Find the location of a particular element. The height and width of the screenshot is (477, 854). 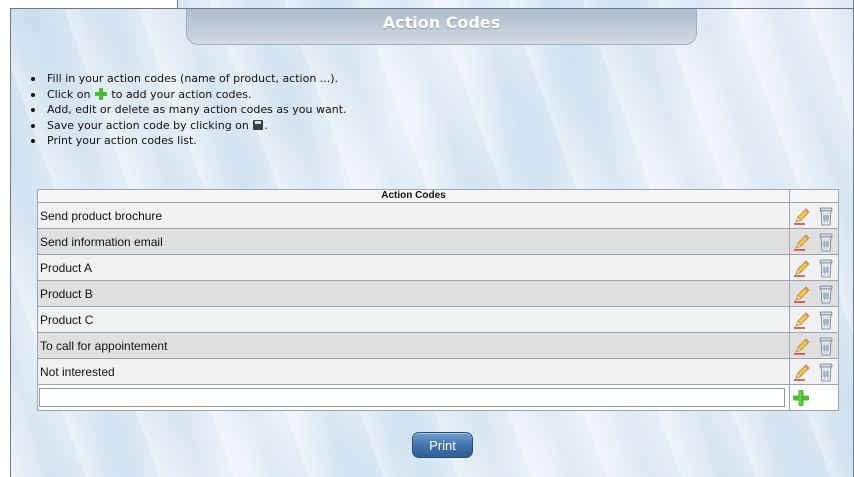

page-title: Action Codes is located at coordinates (441, 22).